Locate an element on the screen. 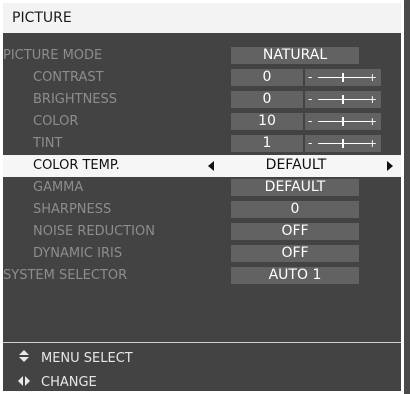  sharpness-label: SHARPNESS is located at coordinates (72, 209).